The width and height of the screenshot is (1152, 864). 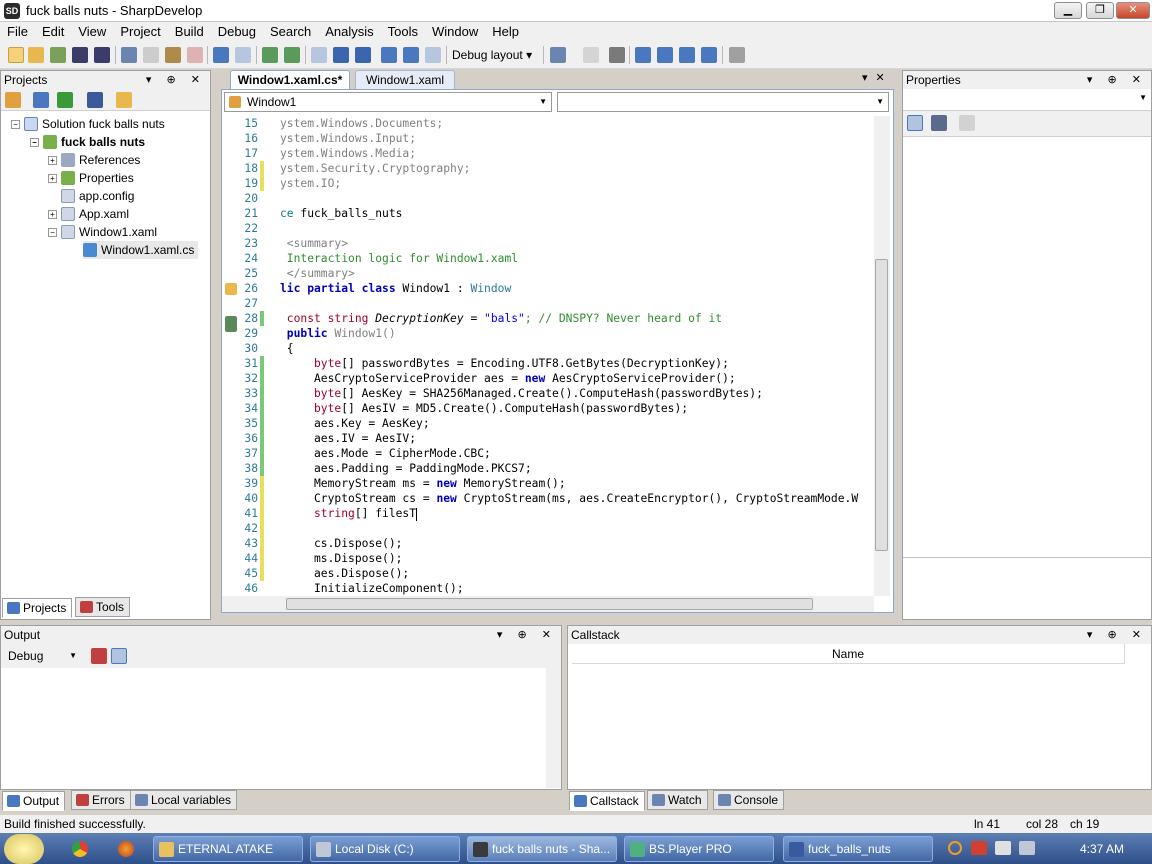 I want to click on tab-projects: Projects, so click(x=37, y=608).